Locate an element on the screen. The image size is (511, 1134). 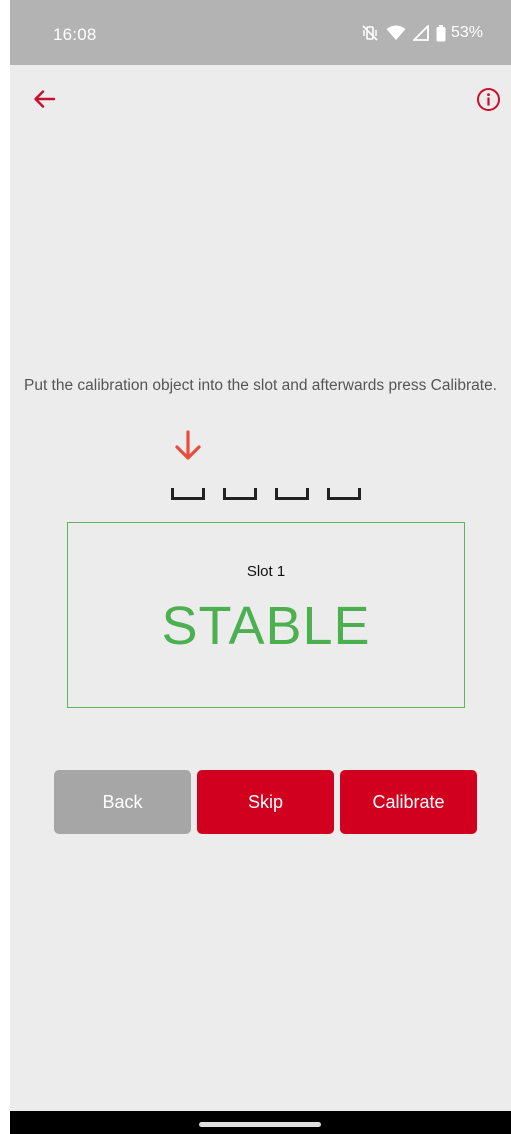
vibrate-off-icon is located at coordinates (370, 33).